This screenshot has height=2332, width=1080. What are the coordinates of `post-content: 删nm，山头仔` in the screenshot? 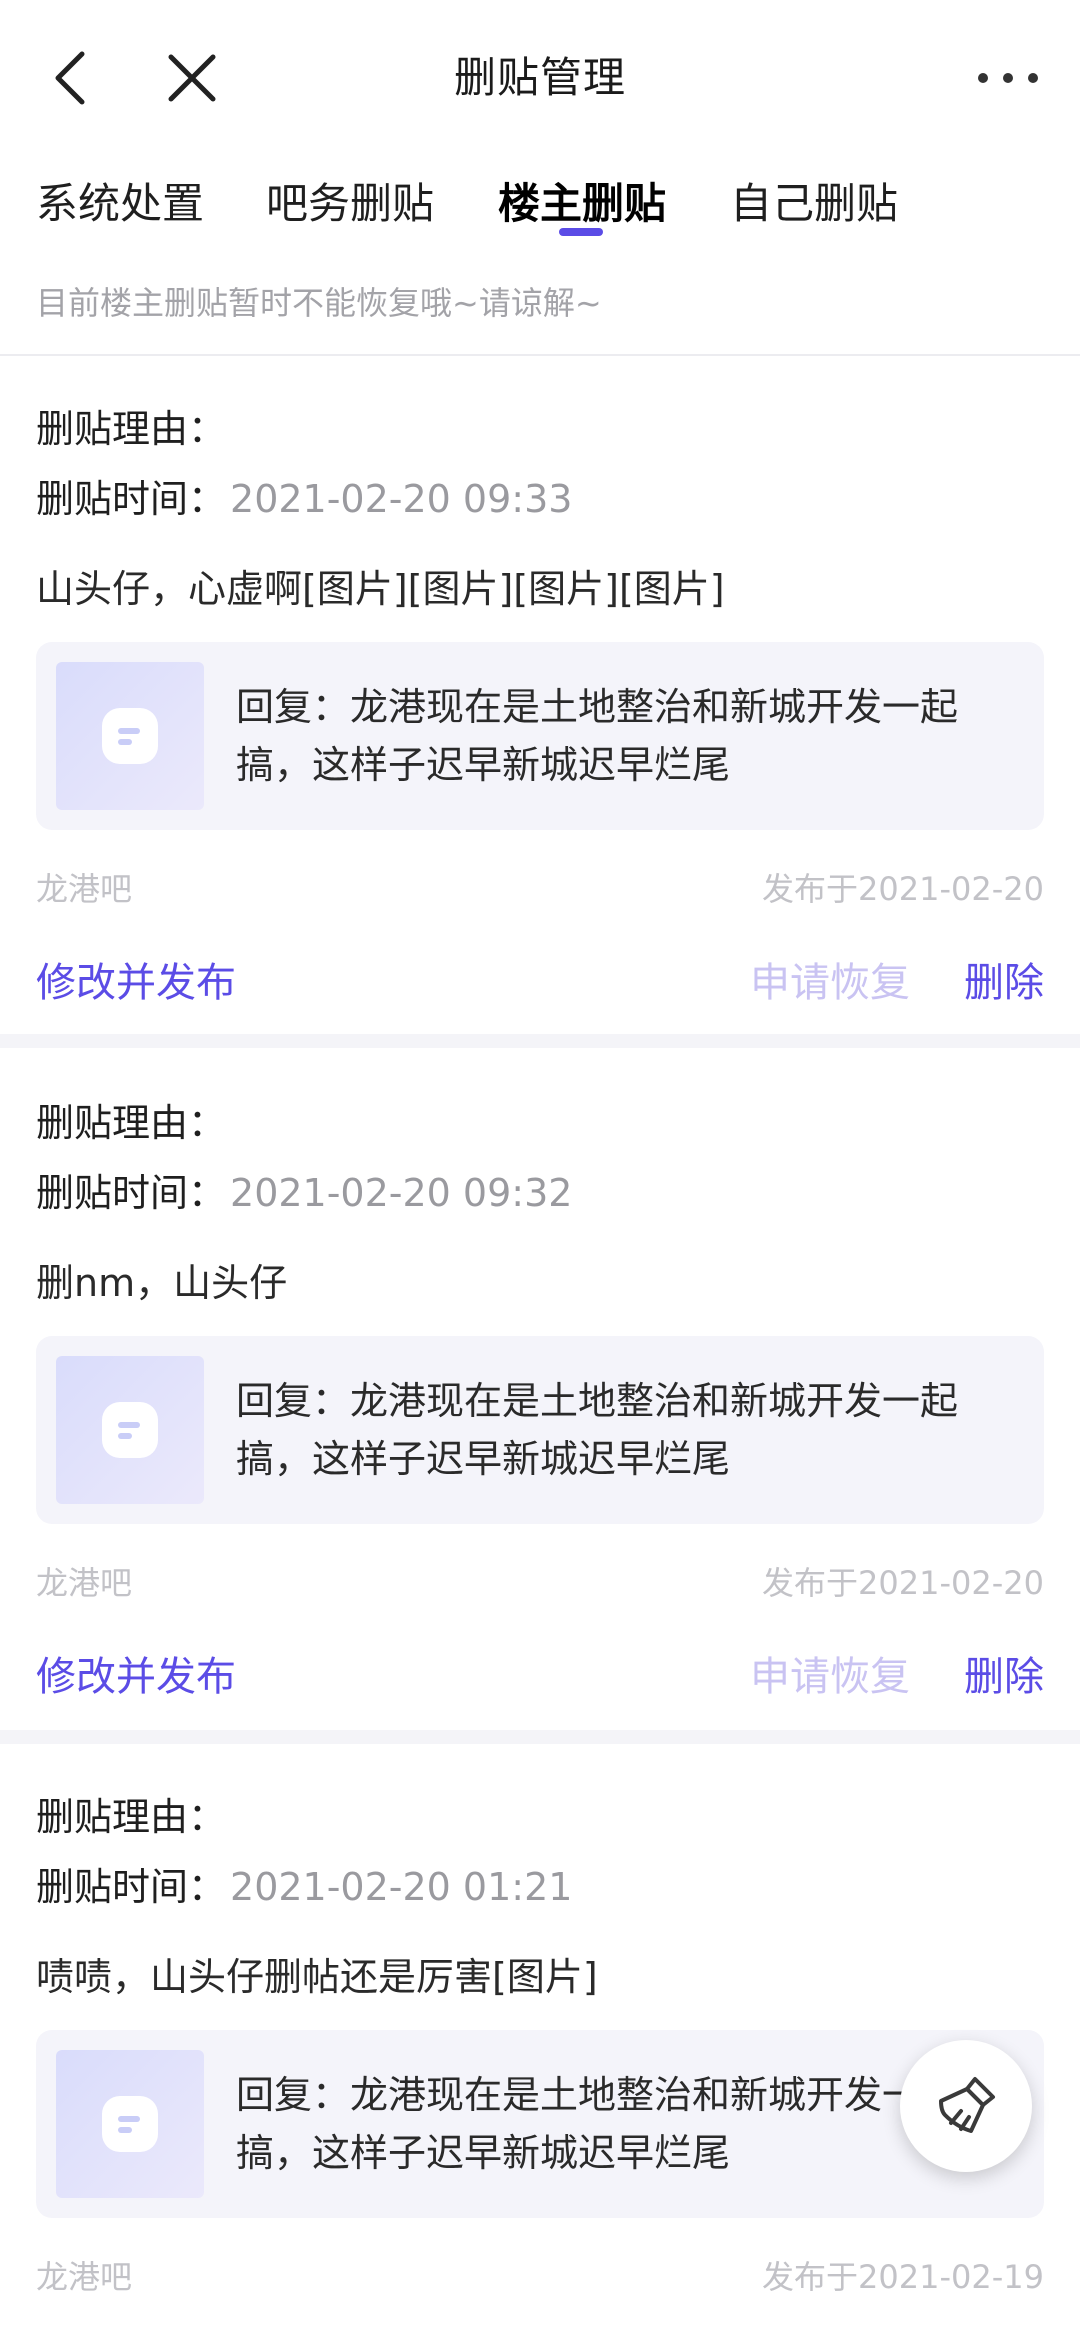 It's located at (162, 1283).